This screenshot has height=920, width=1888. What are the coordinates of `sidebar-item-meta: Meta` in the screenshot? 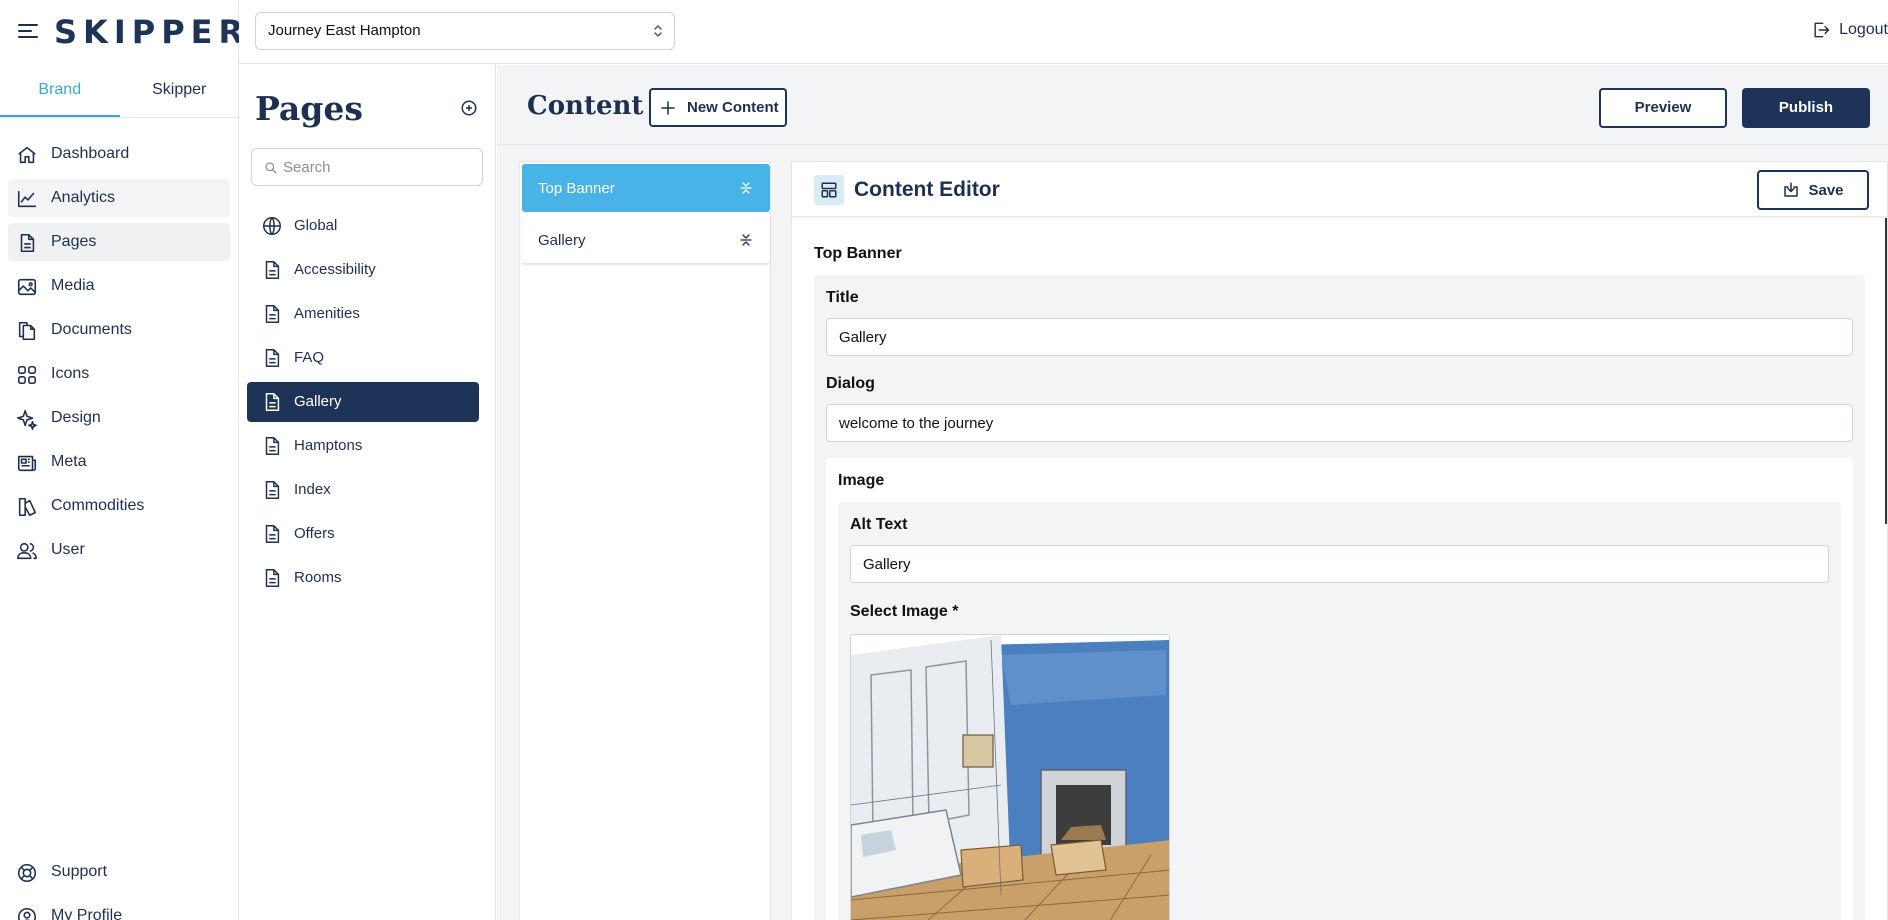 It's located at (119, 462).